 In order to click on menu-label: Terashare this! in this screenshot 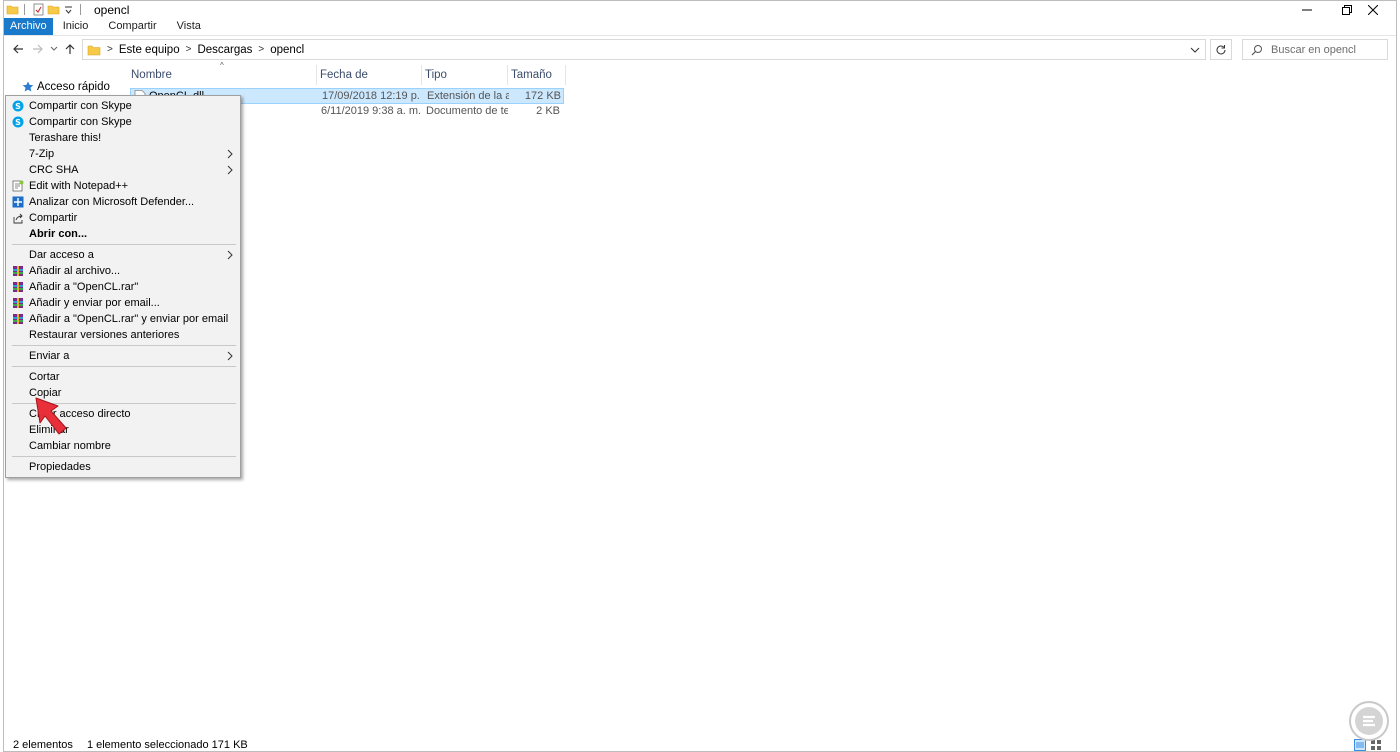, I will do `click(65, 138)`.